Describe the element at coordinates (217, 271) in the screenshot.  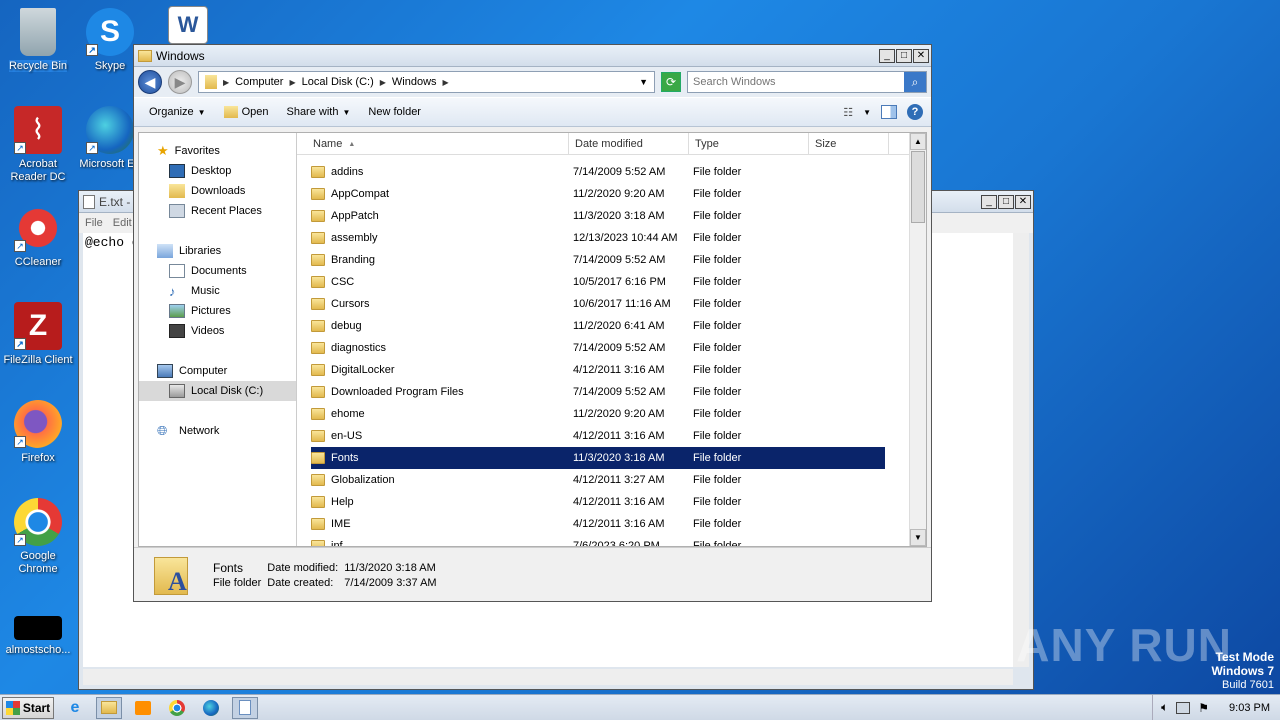
I see `nav-documents: Documents` at that location.